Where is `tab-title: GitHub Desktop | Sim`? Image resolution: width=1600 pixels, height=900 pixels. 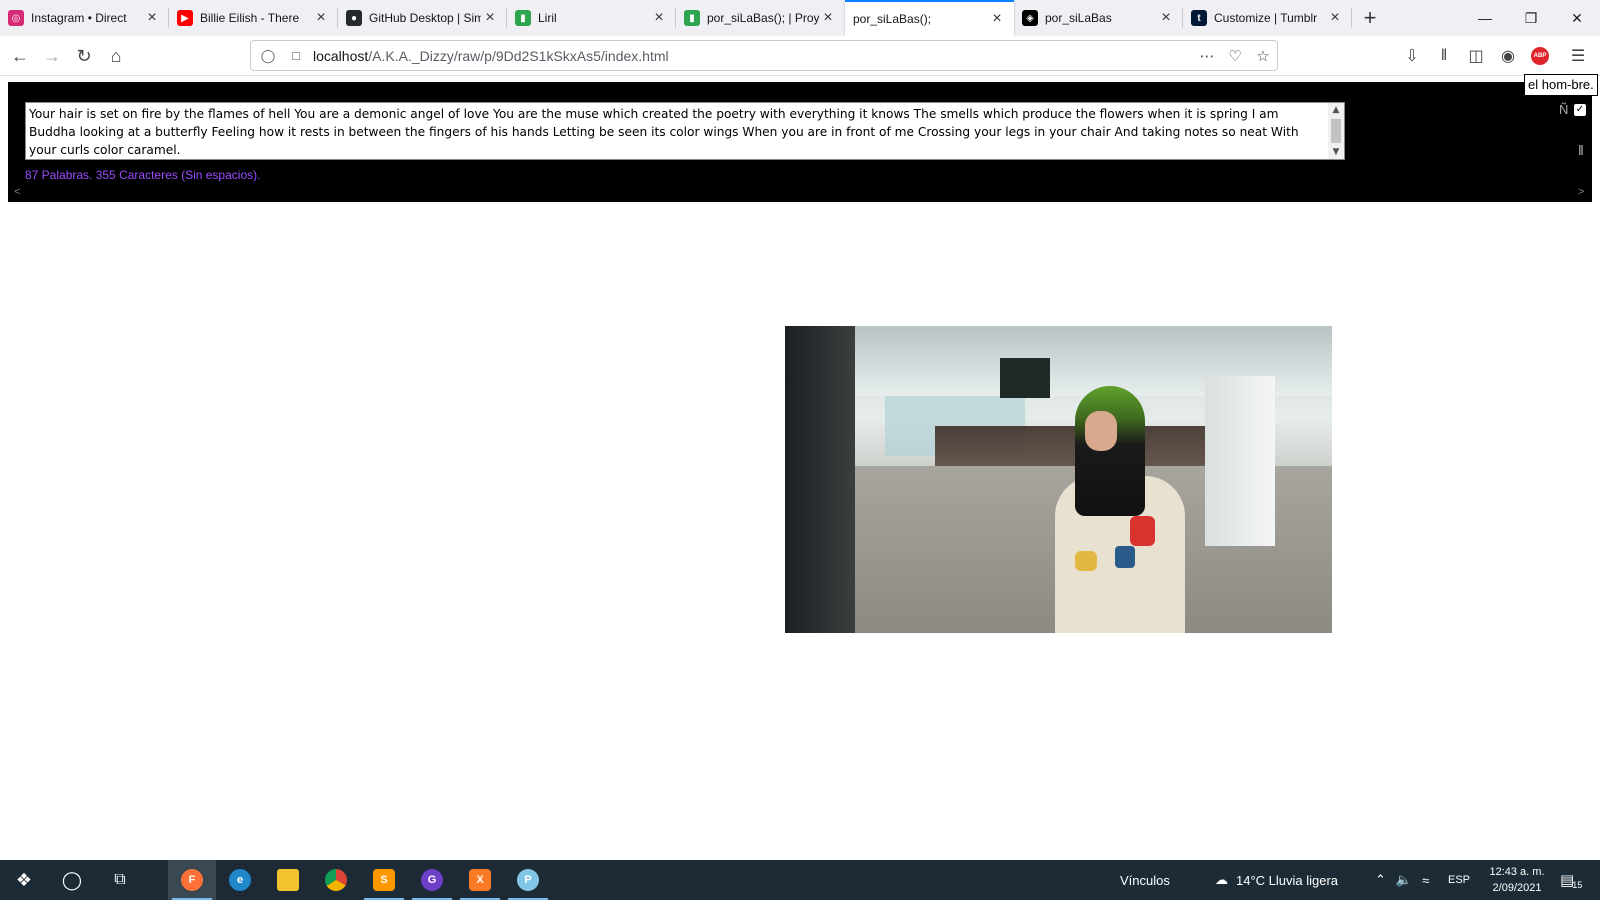 tab-title: GitHub Desktop | Sim is located at coordinates (425, 18).